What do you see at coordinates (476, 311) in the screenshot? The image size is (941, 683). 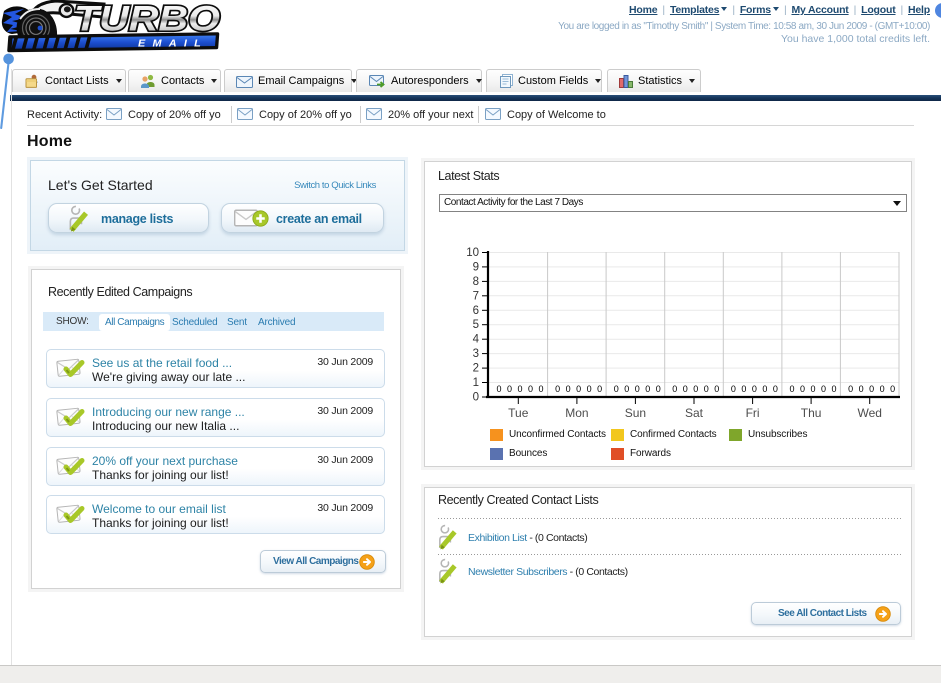 I see `svg-text: 6` at bounding box center [476, 311].